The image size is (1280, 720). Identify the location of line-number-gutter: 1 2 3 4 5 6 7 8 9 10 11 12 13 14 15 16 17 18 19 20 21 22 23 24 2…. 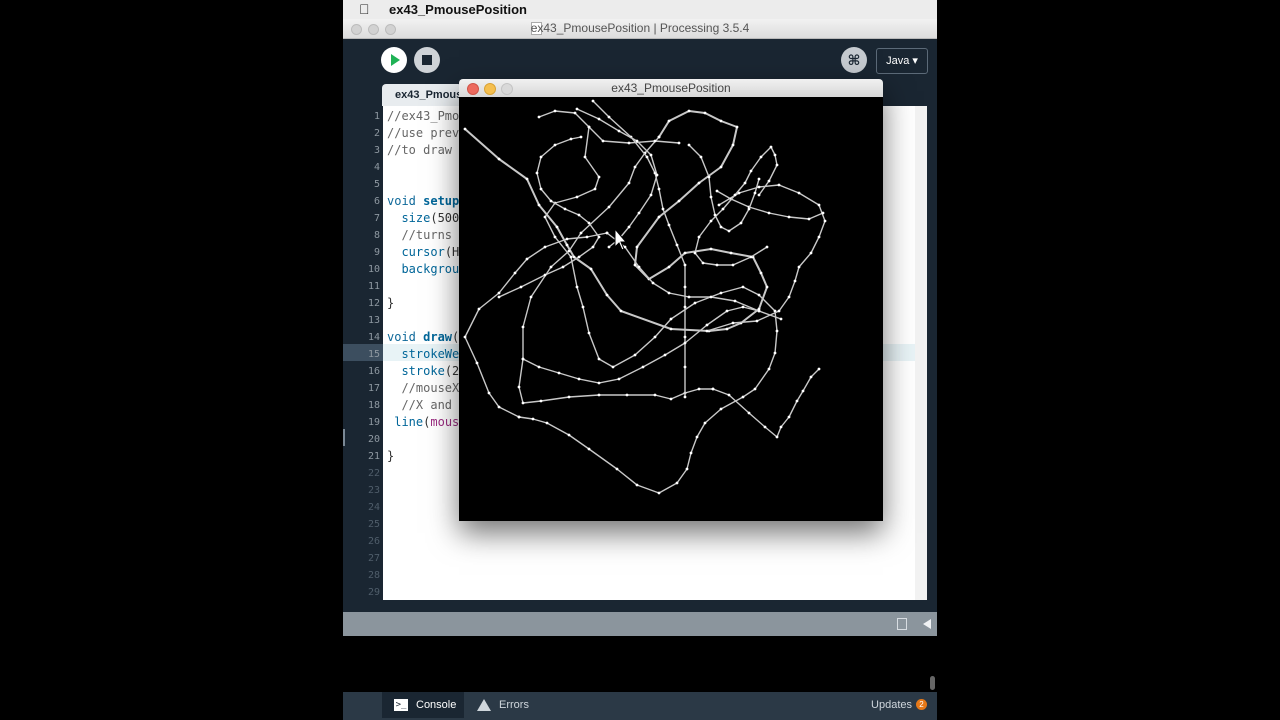
(363, 353).